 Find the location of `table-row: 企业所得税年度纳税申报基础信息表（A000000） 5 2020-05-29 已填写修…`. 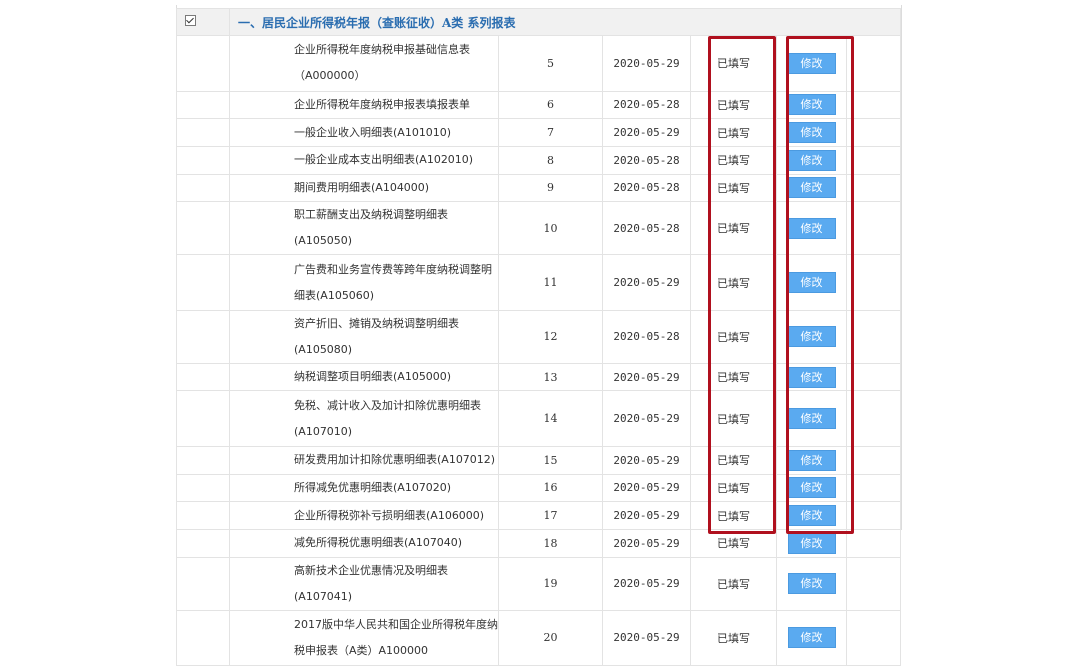

table-row: 企业所得税年度纳税申报基础信息表（A000000） 5 2020-05-29 已填写修… is located at coordinates (538, 63).